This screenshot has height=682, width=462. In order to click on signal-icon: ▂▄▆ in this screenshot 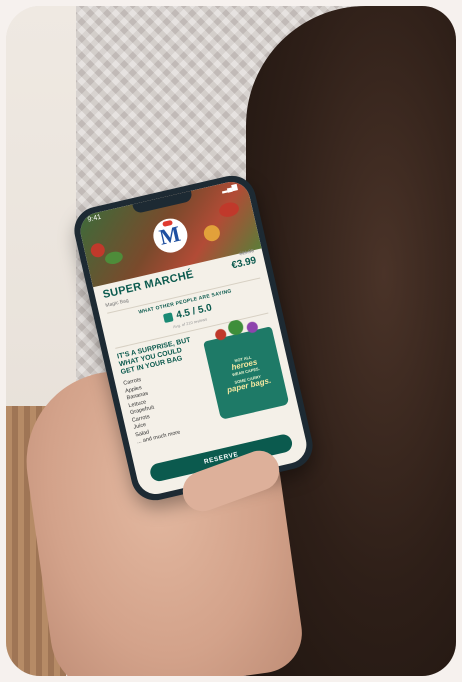, I will do `click(229, 188)`.